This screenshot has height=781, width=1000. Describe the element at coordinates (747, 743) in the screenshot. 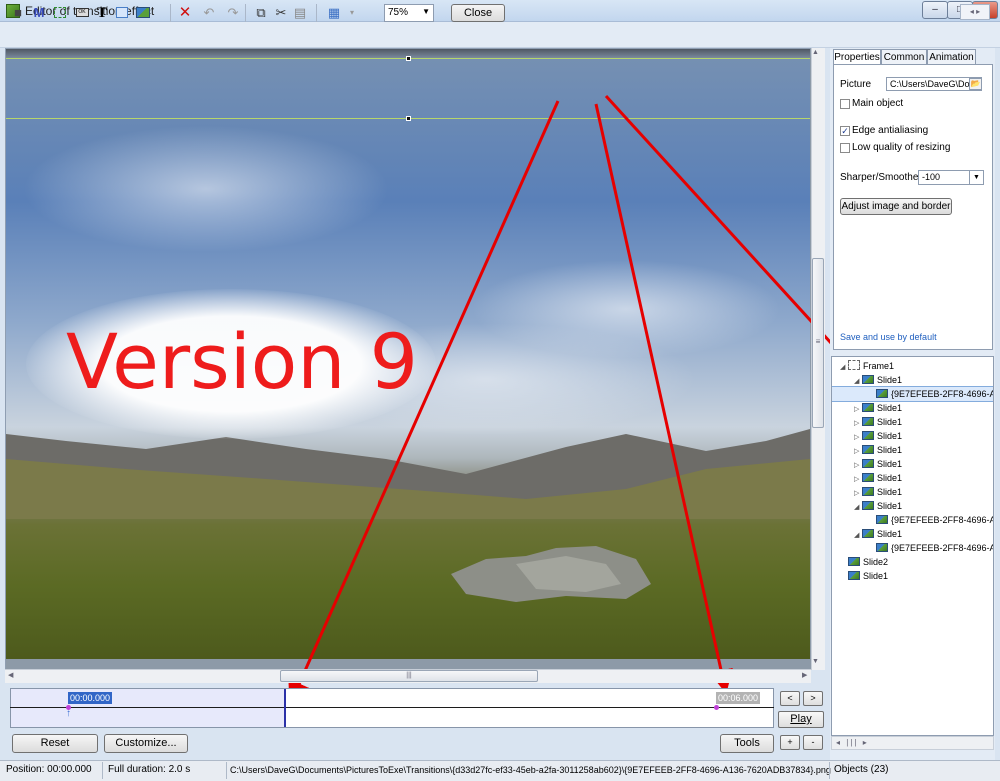

I see `tools-button: Tools` at that location.